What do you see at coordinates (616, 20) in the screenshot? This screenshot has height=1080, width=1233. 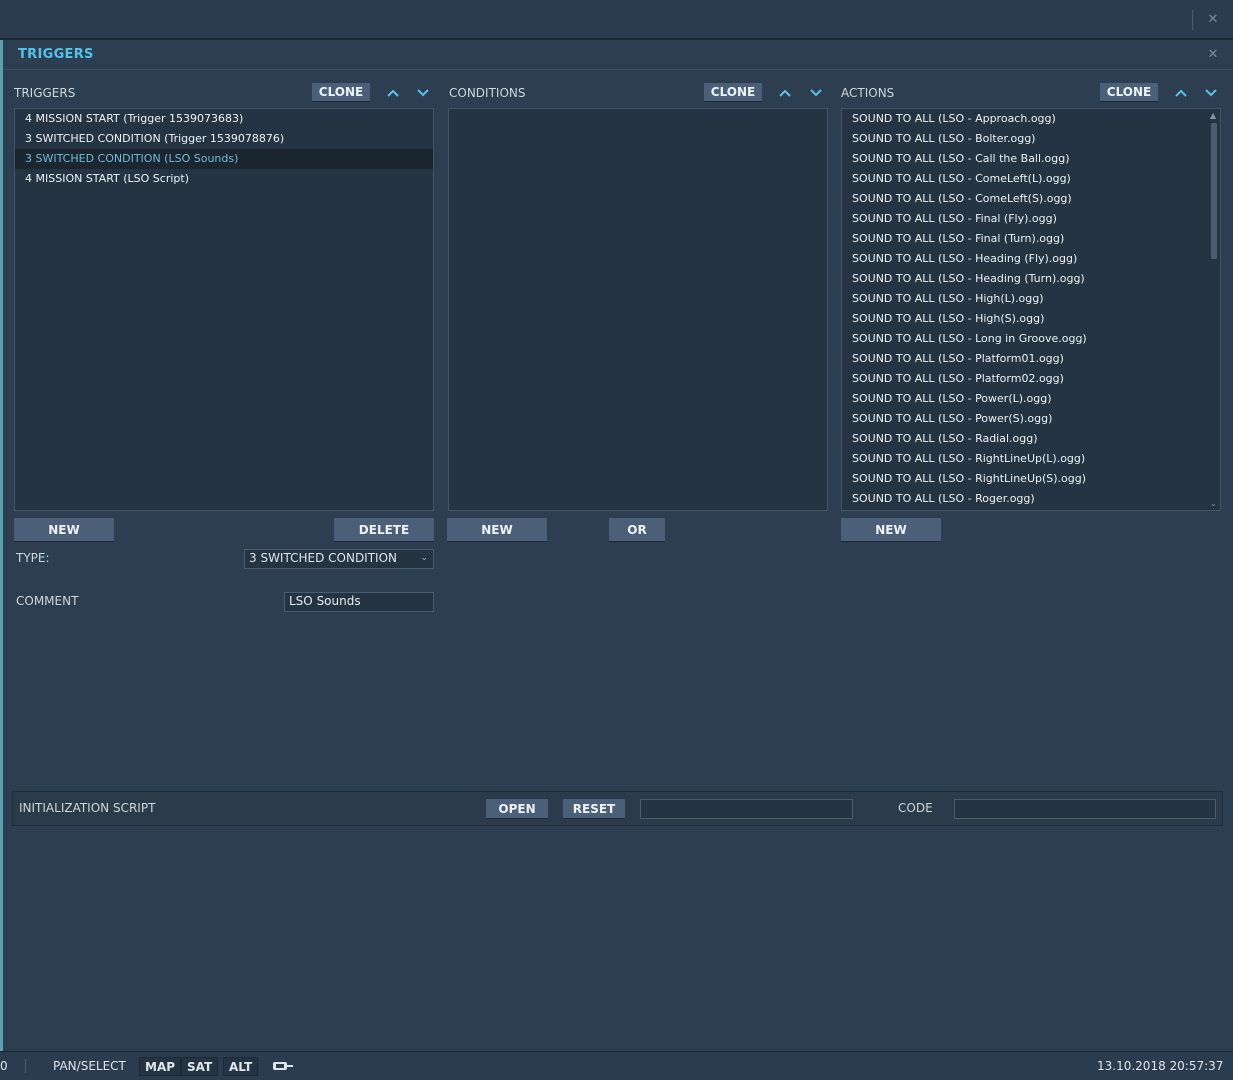 I see `top-bar: ✕` at bounding box center [616, 20].